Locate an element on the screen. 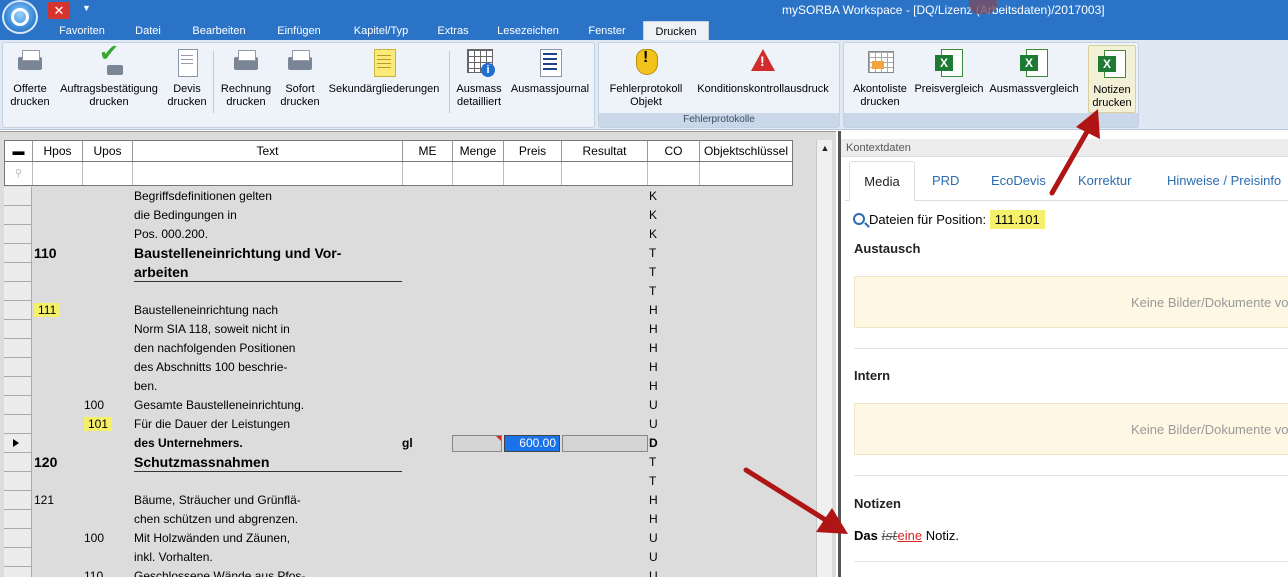 The image size is (1288, 577). ausmassjournal-button: Ausmassjournal is located at coordinates (550, 71).